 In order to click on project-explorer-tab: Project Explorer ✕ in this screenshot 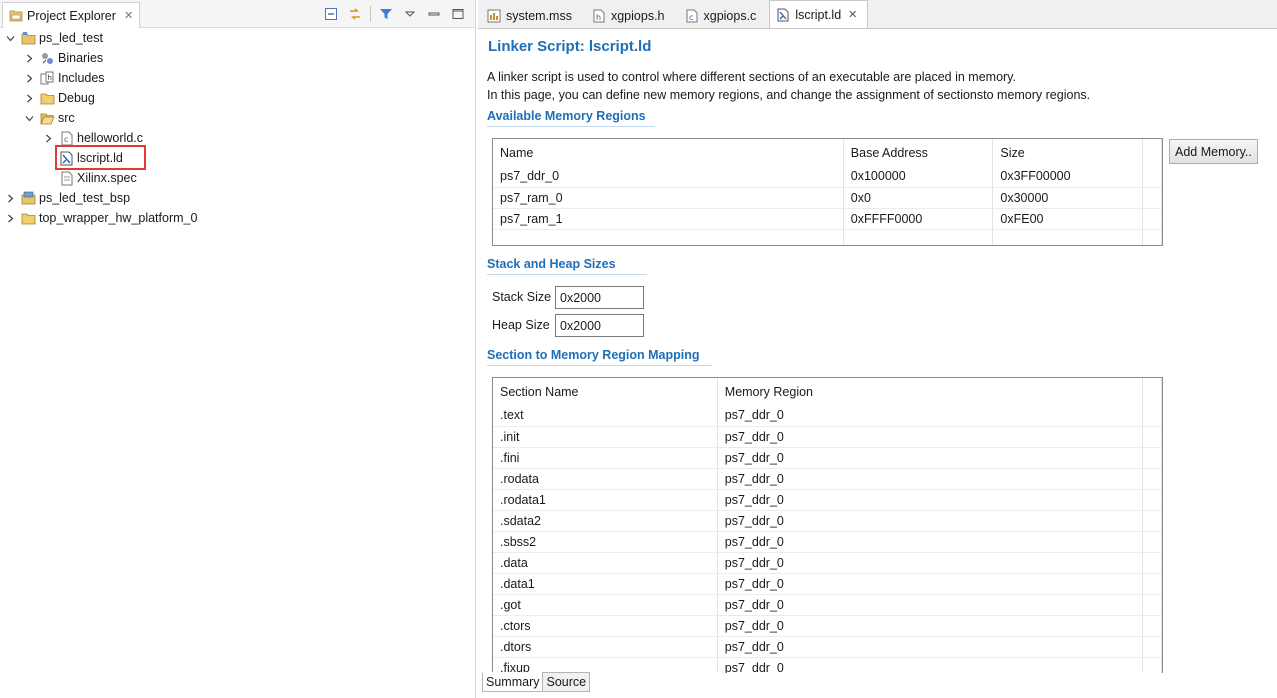, I will do `click(71, 15)`.